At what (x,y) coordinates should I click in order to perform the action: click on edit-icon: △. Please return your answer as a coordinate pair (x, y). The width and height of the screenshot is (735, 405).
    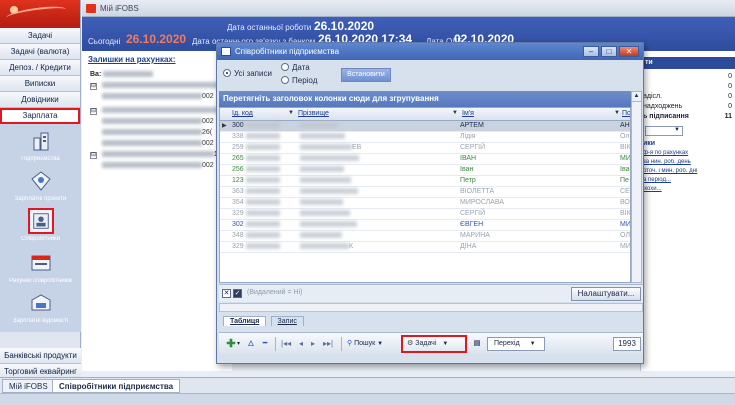
    Looking at the image, I should click on (251, 344).